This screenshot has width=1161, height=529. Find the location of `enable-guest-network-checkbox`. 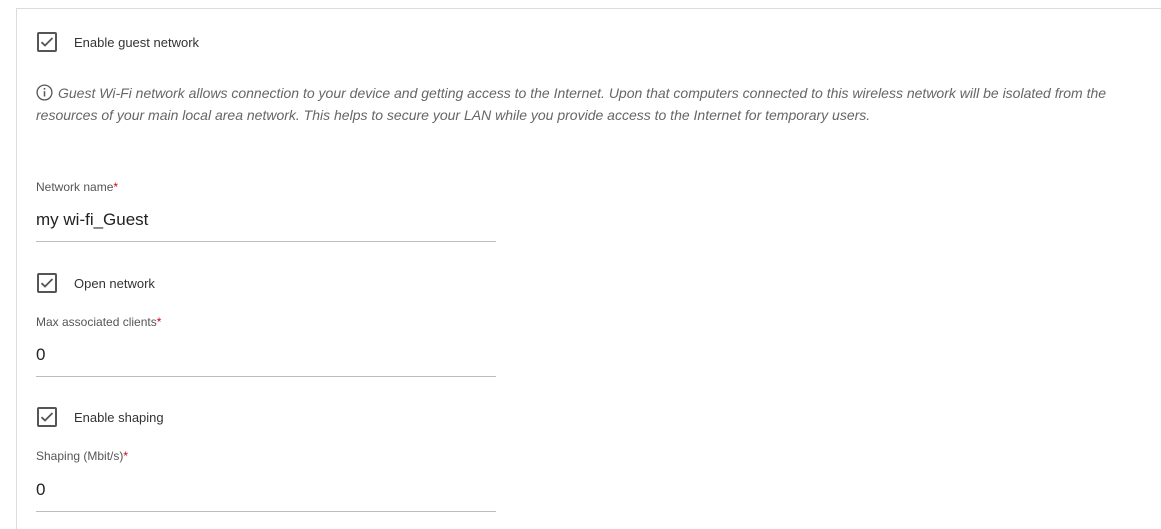

enable-guest-network-checkbox is located at coordinates (47, 42).